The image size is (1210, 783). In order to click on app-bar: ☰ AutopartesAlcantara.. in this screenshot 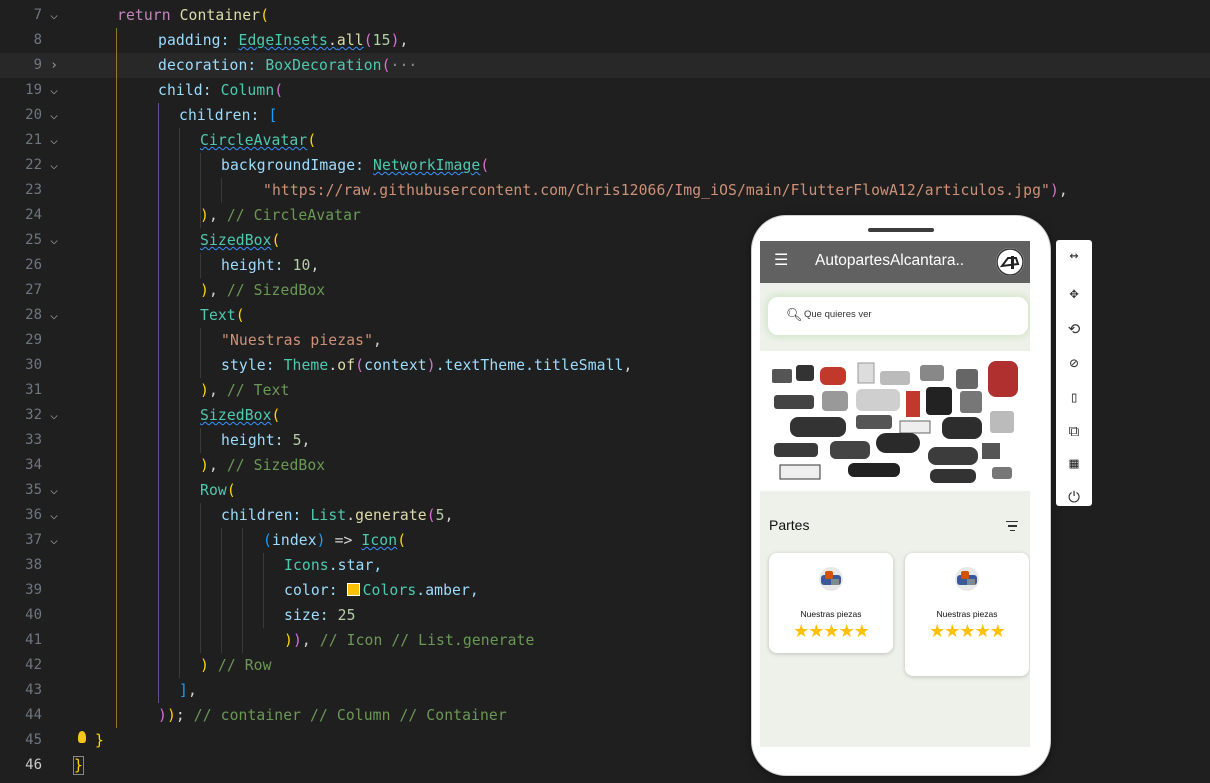, I will do `click(895, 262)`.